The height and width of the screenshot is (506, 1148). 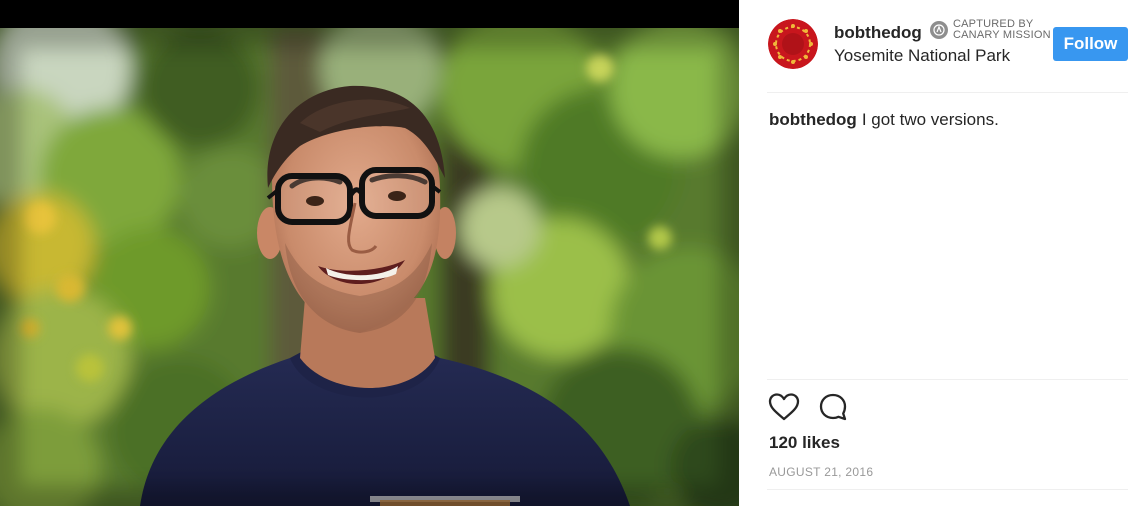 I want to click on avatar, so click(x=793, y=44).